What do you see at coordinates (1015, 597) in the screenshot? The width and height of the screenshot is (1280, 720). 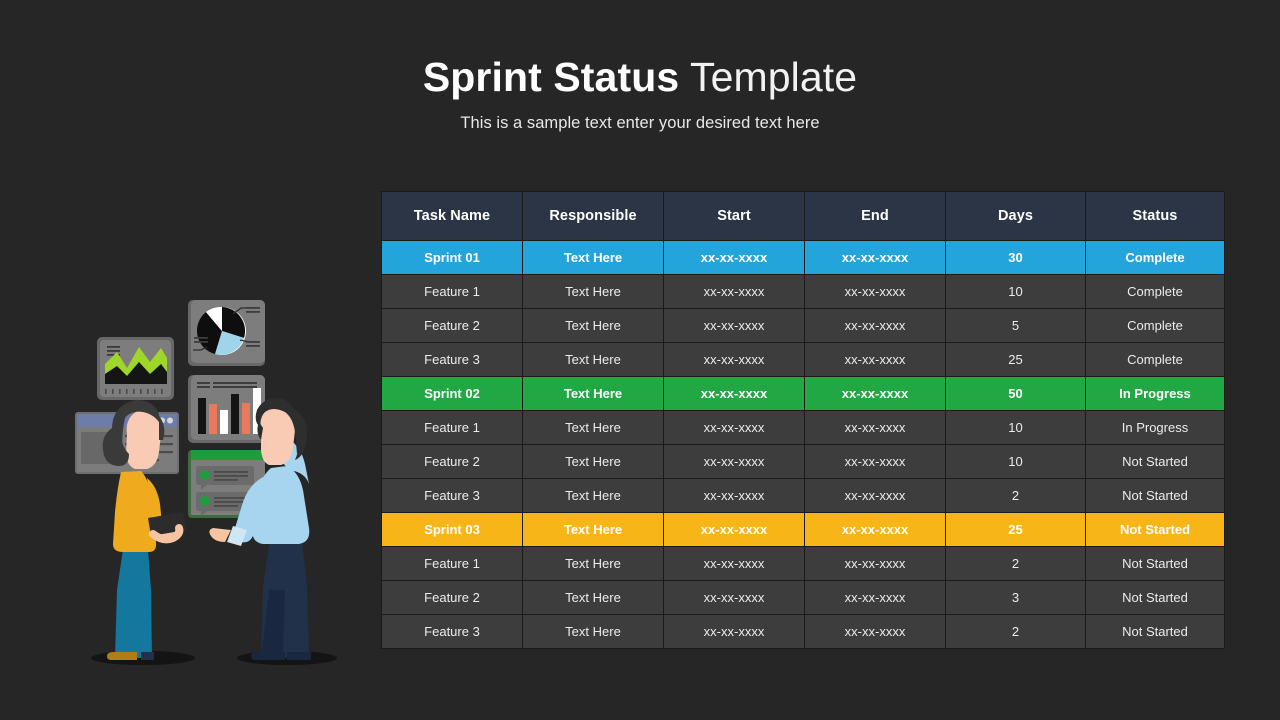 I see `cell-days: 3` at bounding box center [1015, 597].